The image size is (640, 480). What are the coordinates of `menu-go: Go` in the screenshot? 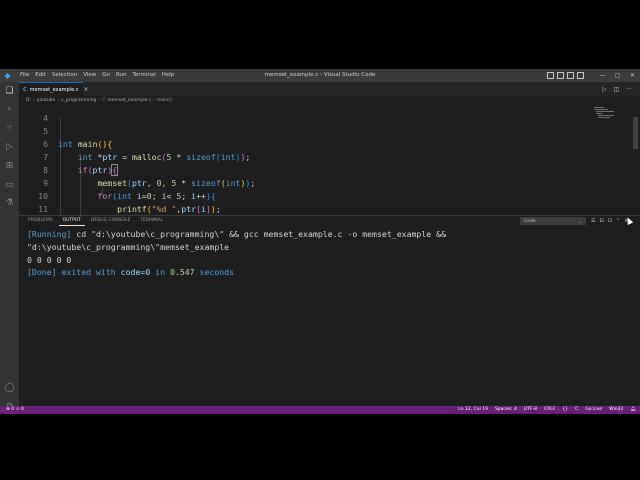 It's located at (106, 75).